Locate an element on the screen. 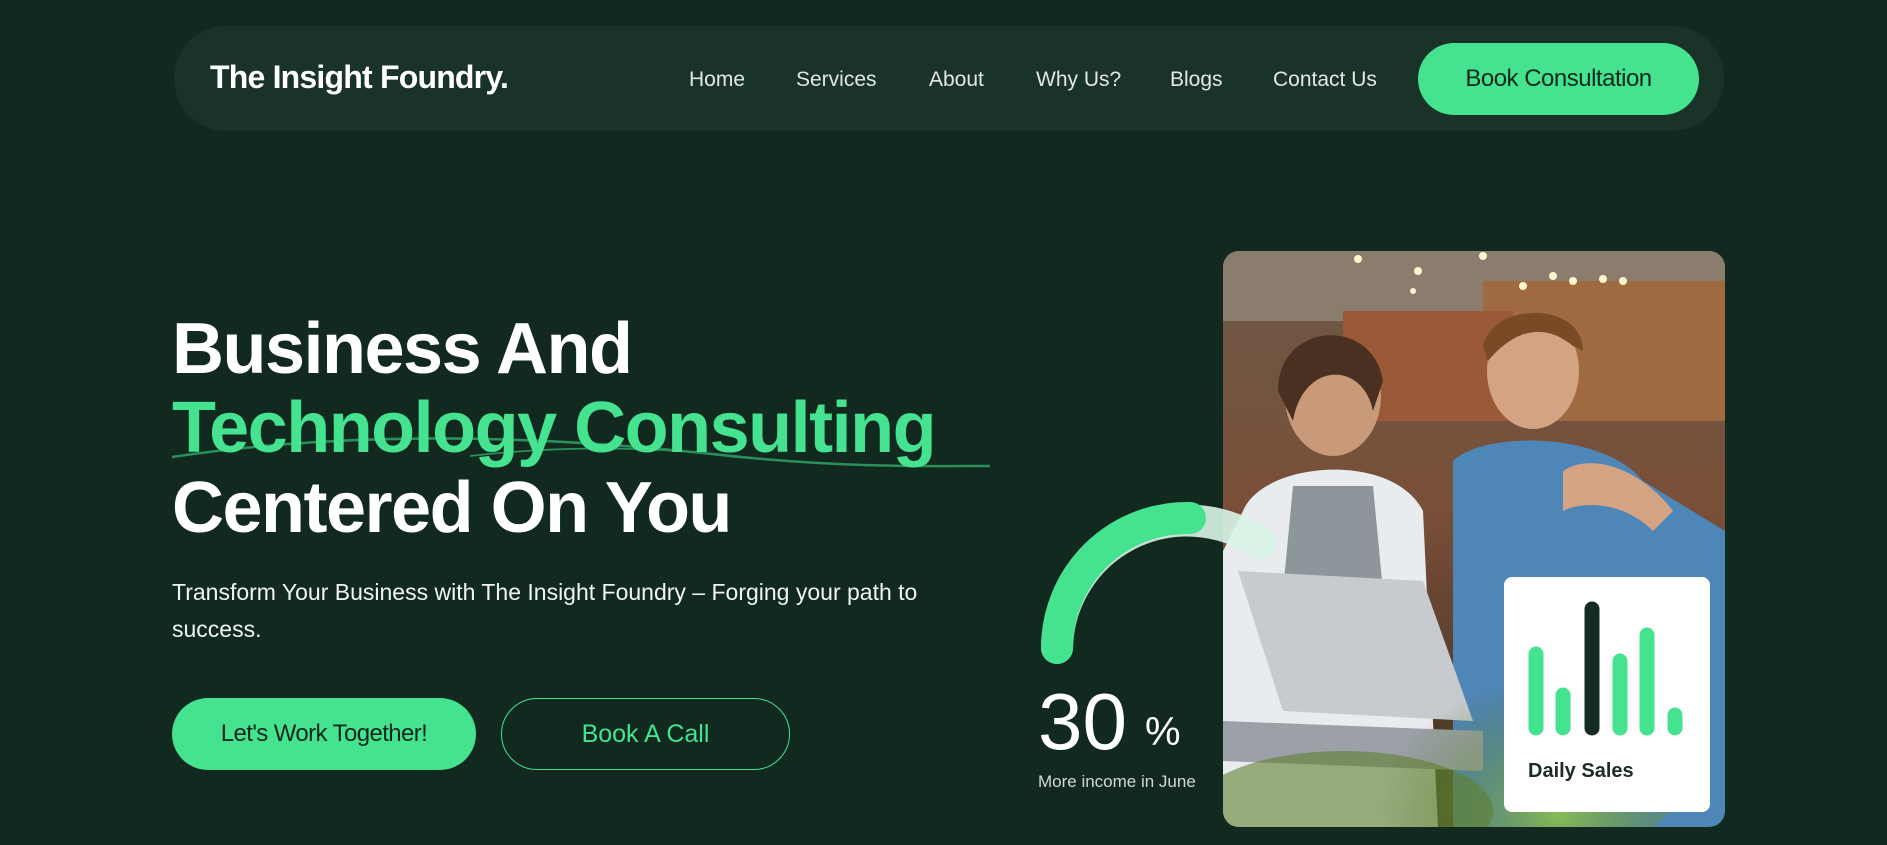 The image size is (1887, 845). nav-contact-us: Contact Us is located at coordinates (1325, 80).